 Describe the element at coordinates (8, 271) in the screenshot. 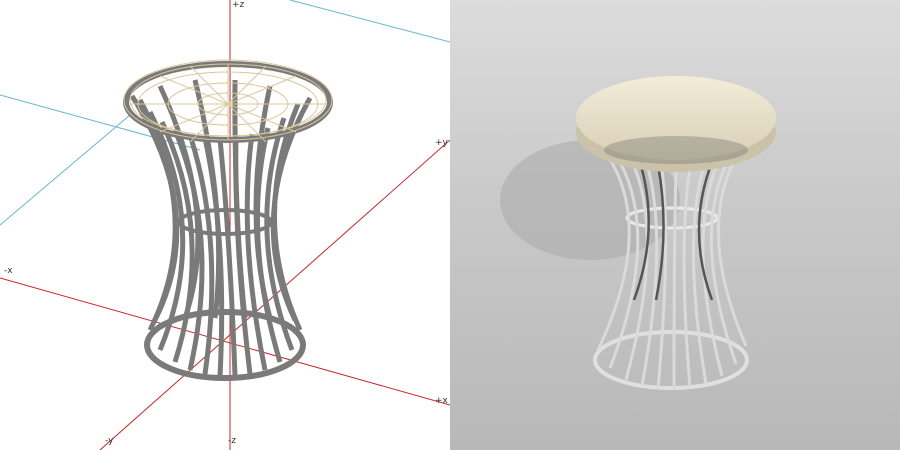

I see `axis-label-nx: -x` at that location.